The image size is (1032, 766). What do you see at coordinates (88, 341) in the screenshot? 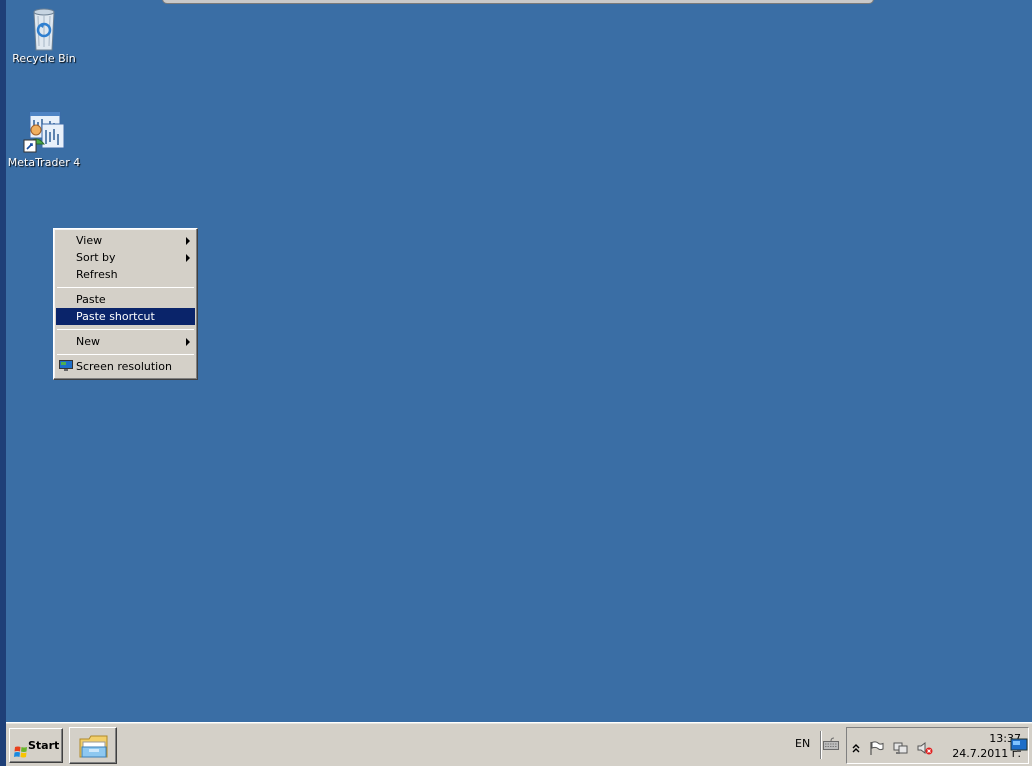
I see `menu-item-label: New` at bounding box center [88, 341].